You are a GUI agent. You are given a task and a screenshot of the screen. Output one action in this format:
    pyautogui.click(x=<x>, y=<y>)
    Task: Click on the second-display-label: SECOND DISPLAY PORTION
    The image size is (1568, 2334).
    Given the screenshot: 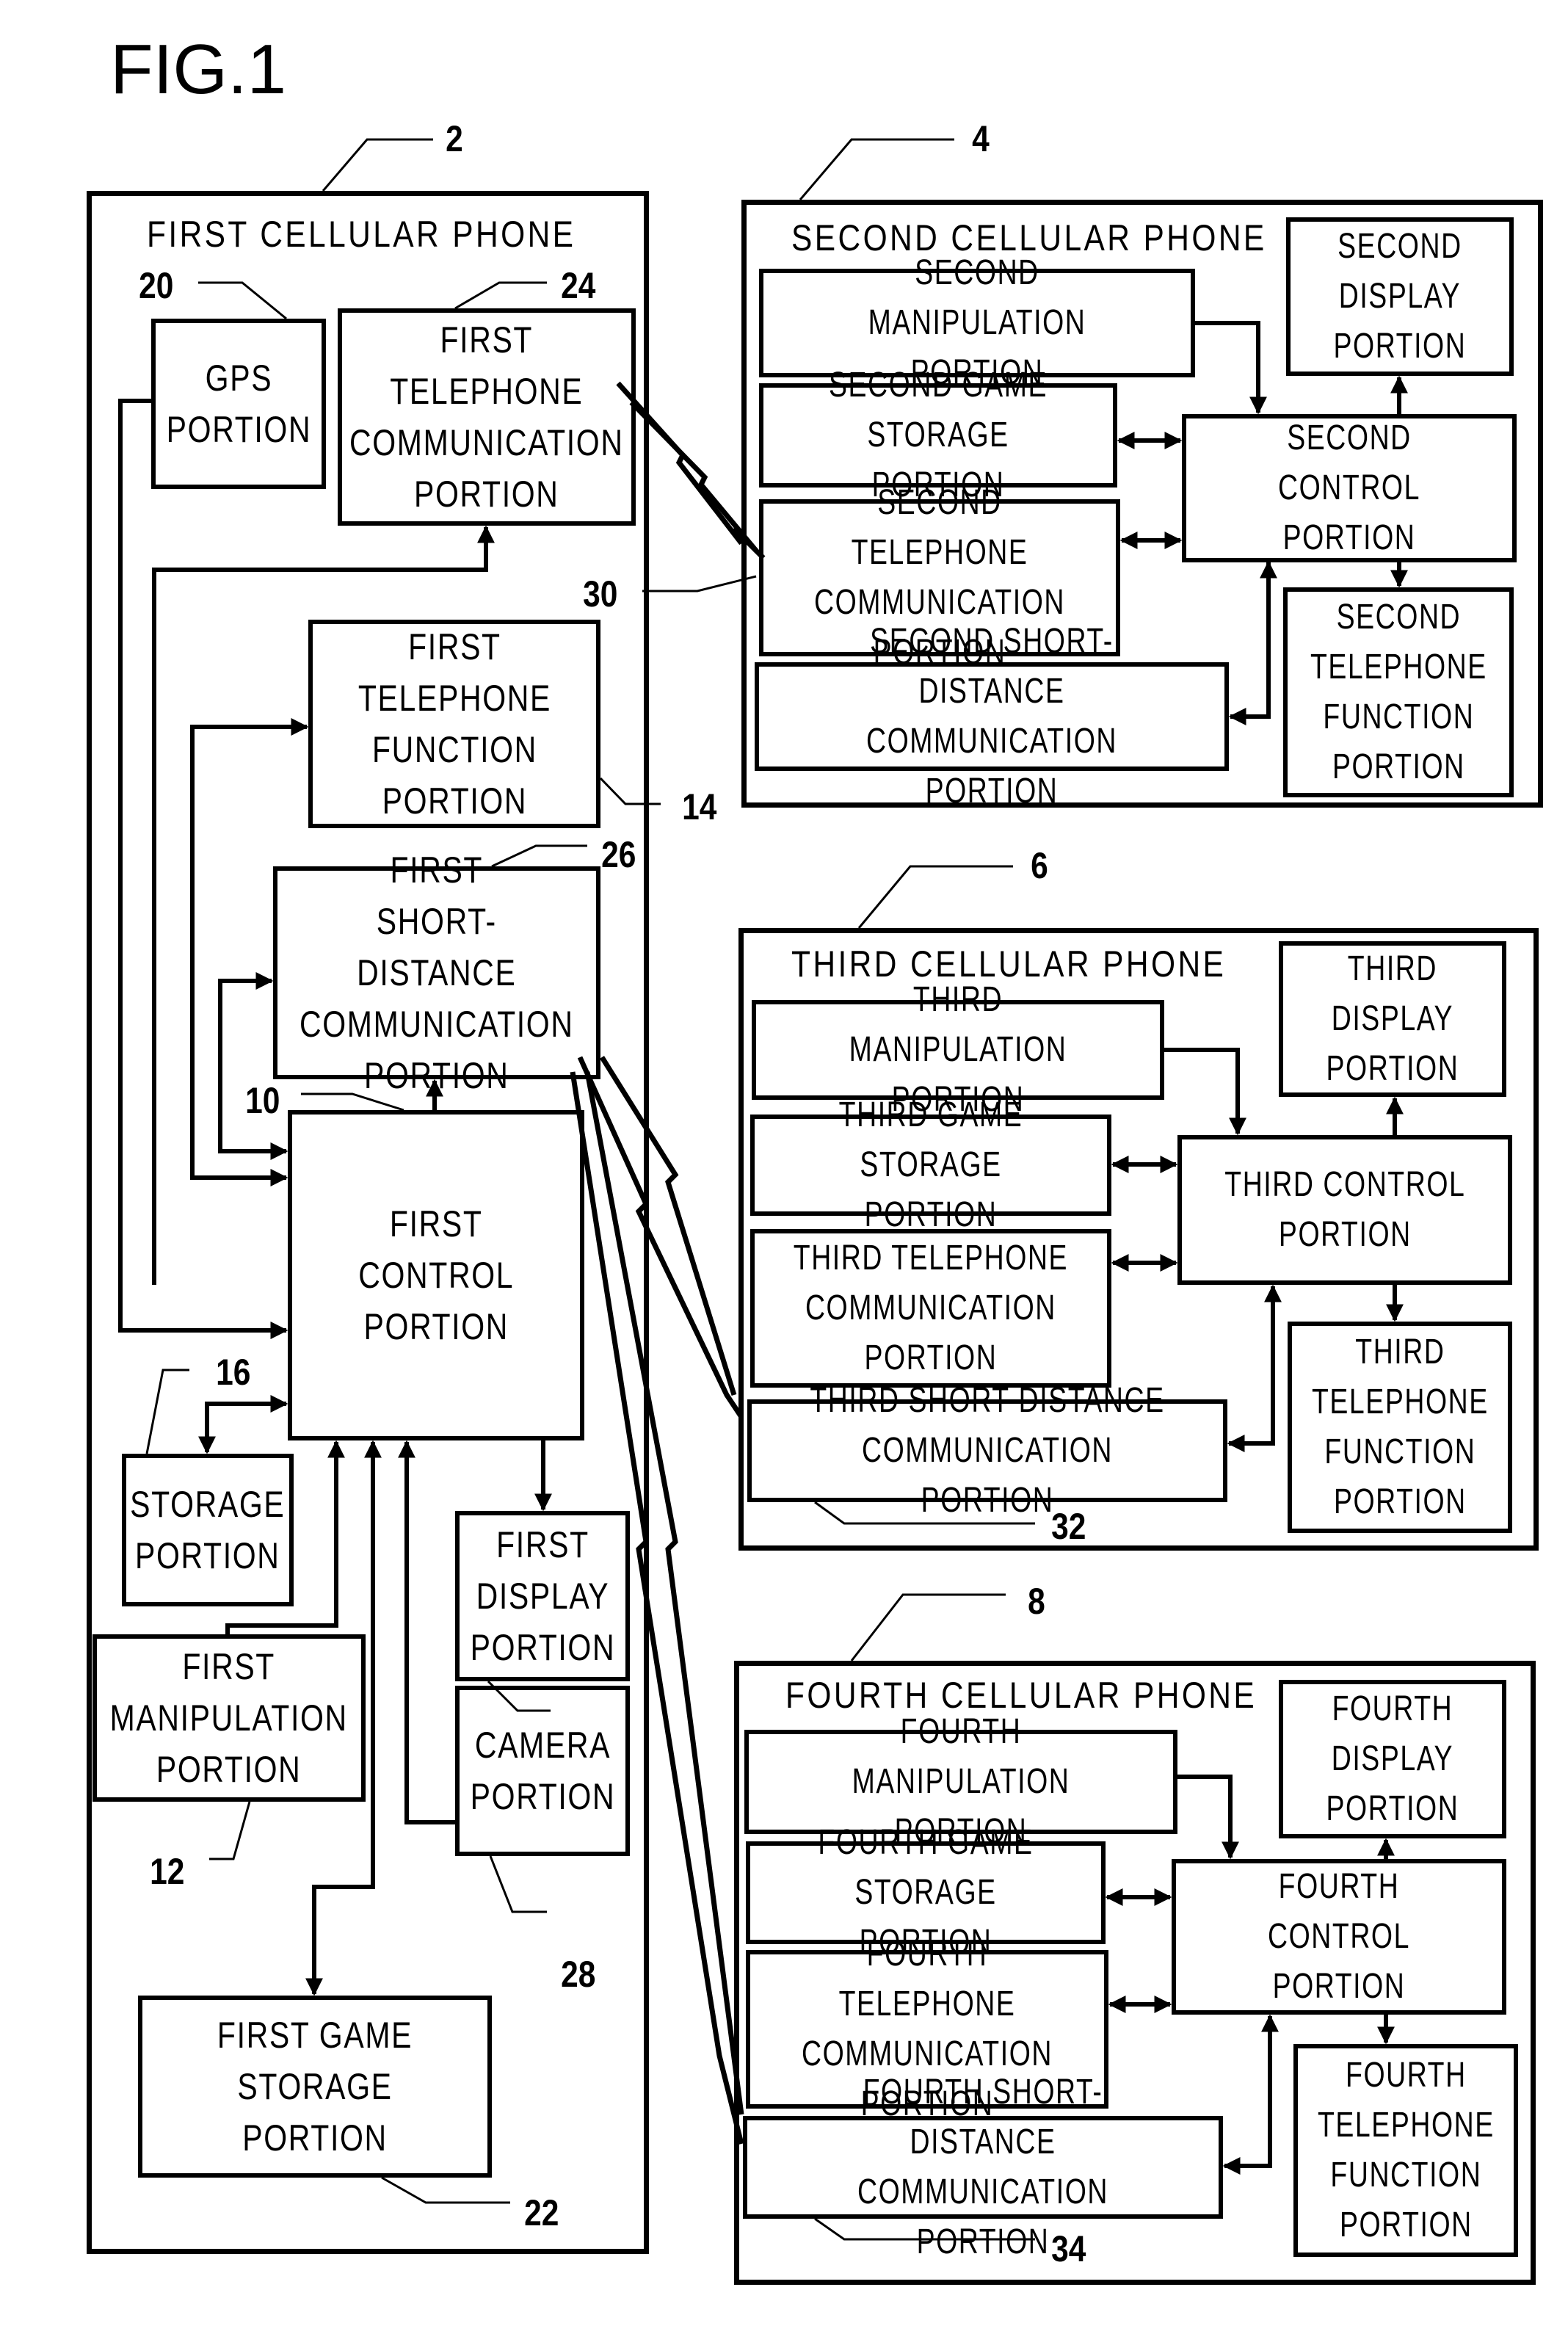 What is the action you would take?
    pyautogui.click(x=1400, y=296)
    